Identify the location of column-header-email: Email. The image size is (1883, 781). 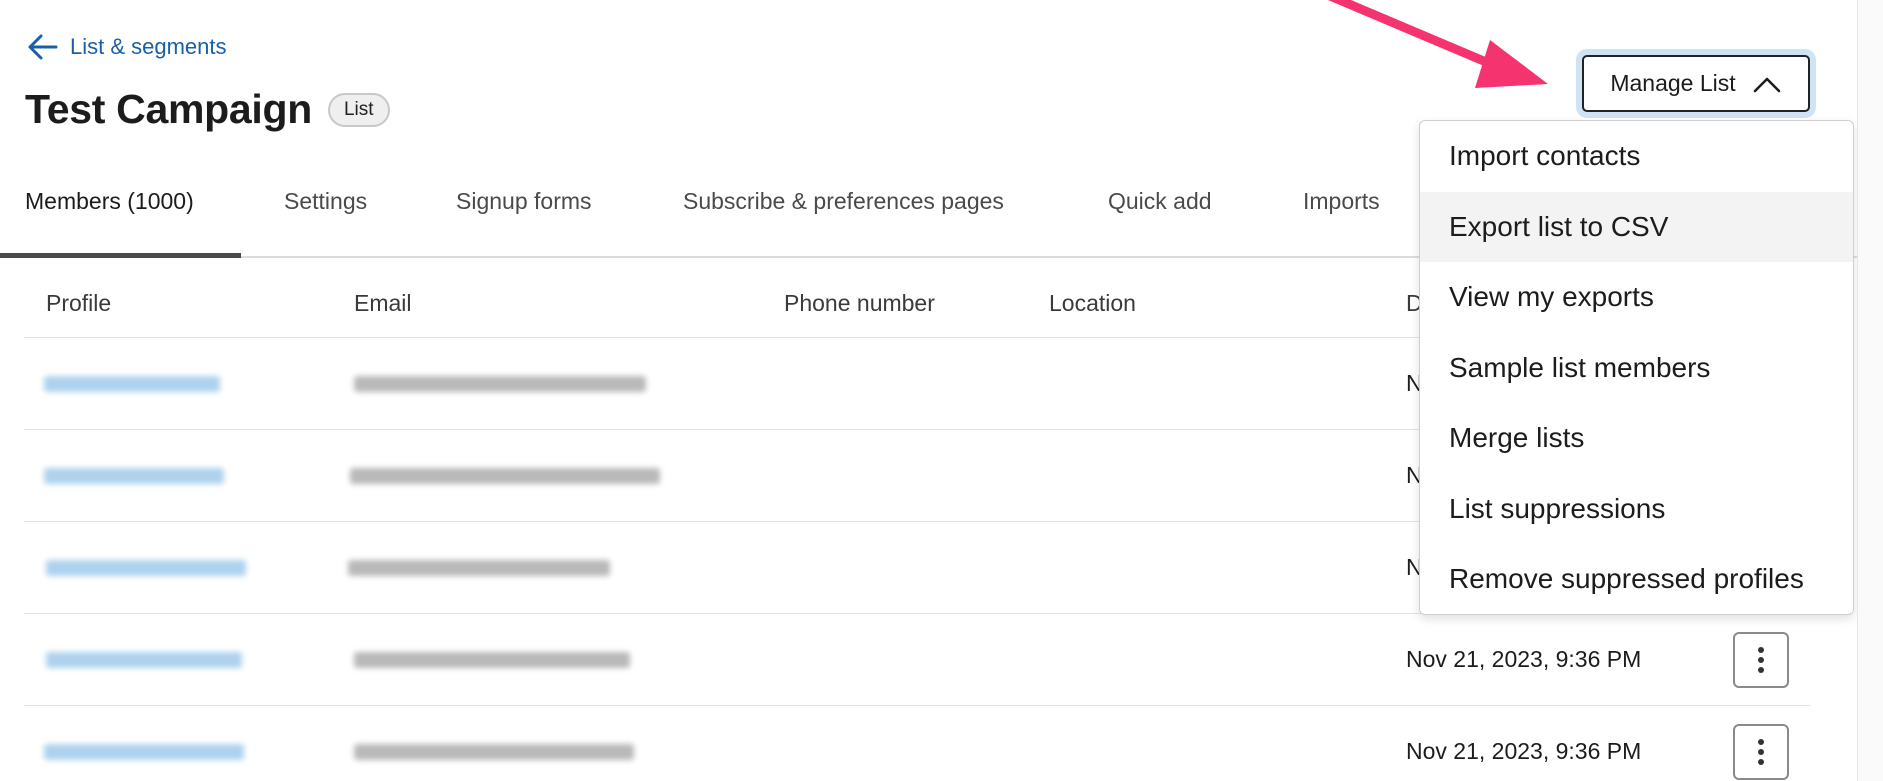
(383, 303).